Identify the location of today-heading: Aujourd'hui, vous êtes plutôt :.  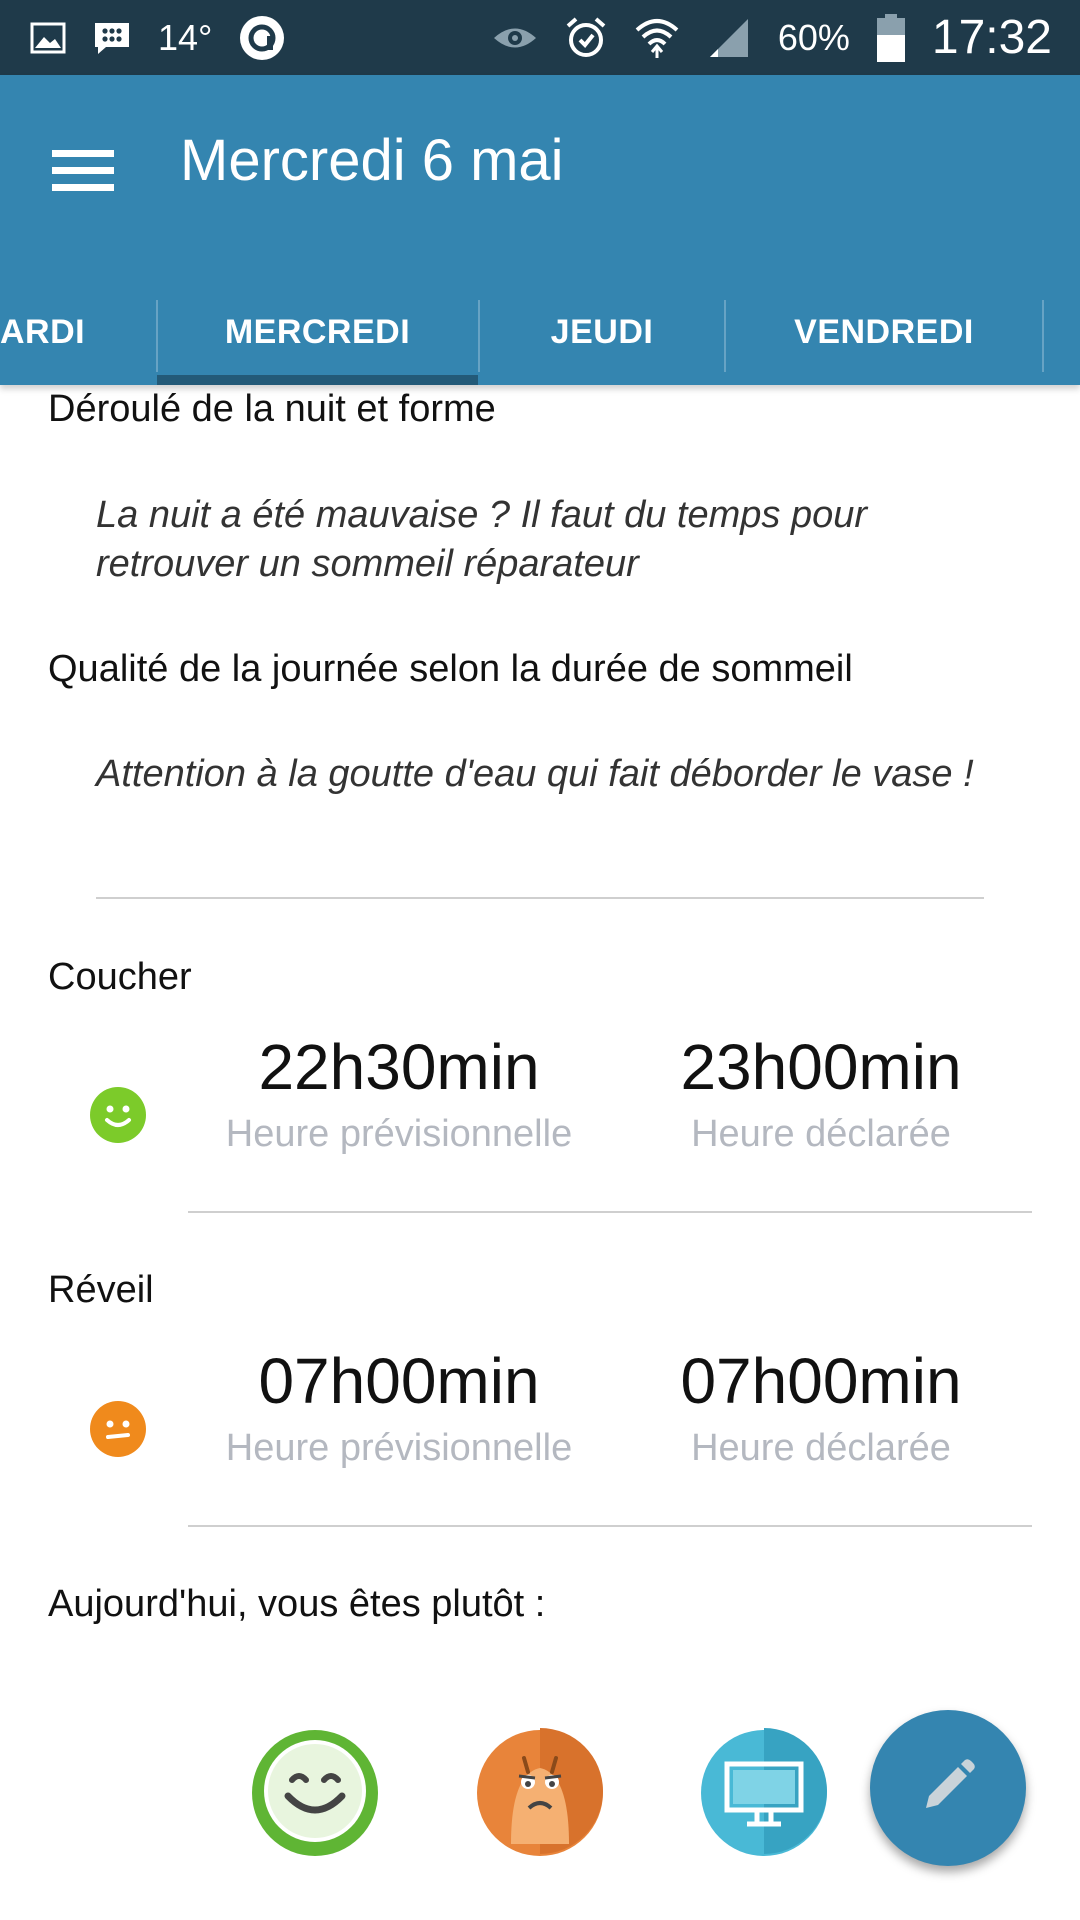
(297, 1604).